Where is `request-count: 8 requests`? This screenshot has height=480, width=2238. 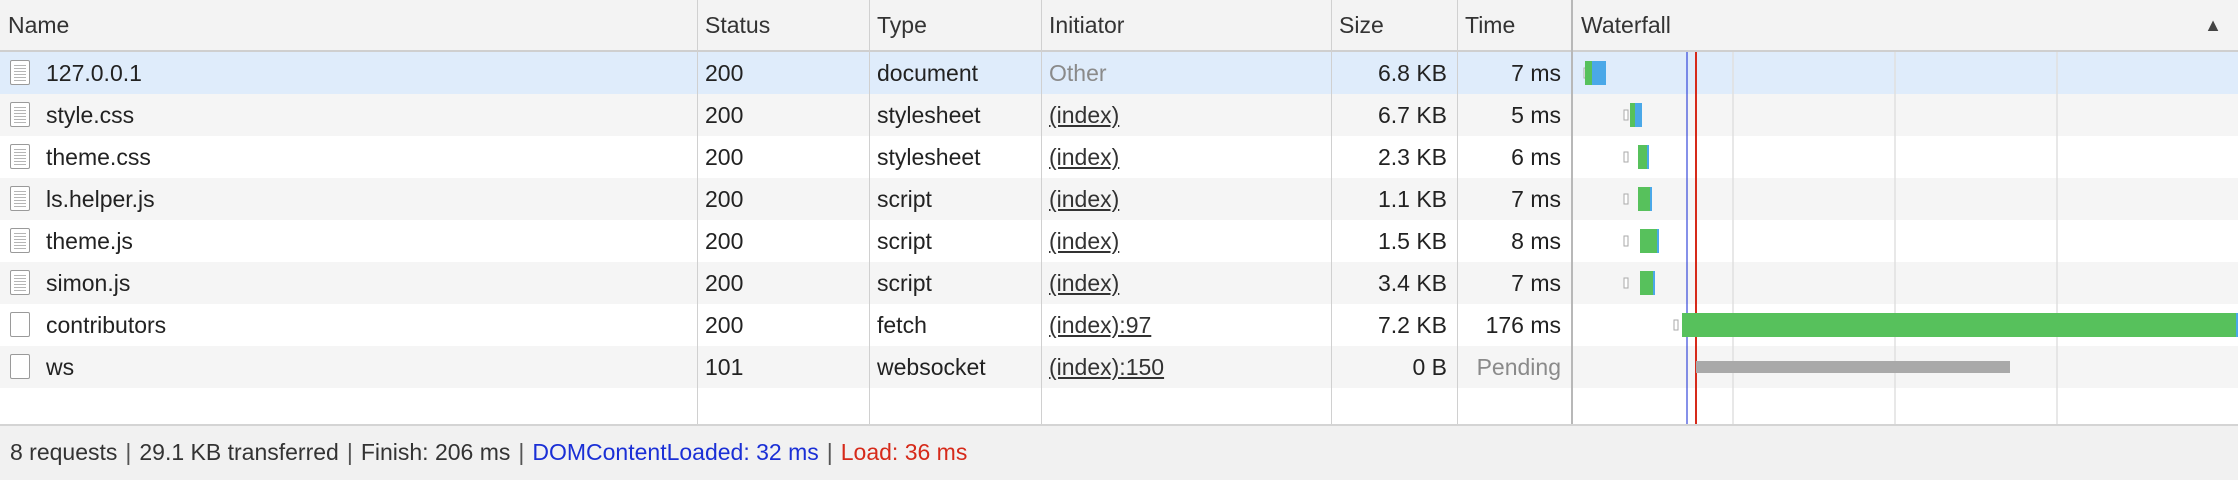 request-count: 8 requests is located at coordinates (64, 452).